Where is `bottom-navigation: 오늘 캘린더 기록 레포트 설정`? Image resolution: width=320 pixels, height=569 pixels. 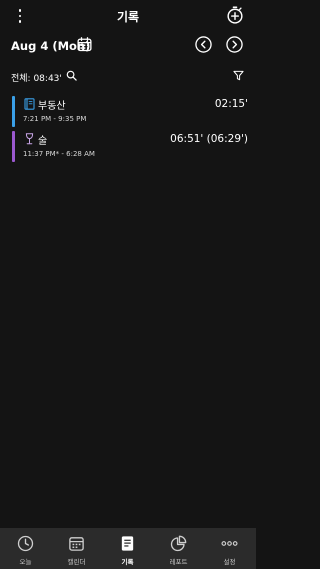 bottom-navigation: 오늘 캘린더 기록 레포트 설정 is located at coordinates (128, 548).